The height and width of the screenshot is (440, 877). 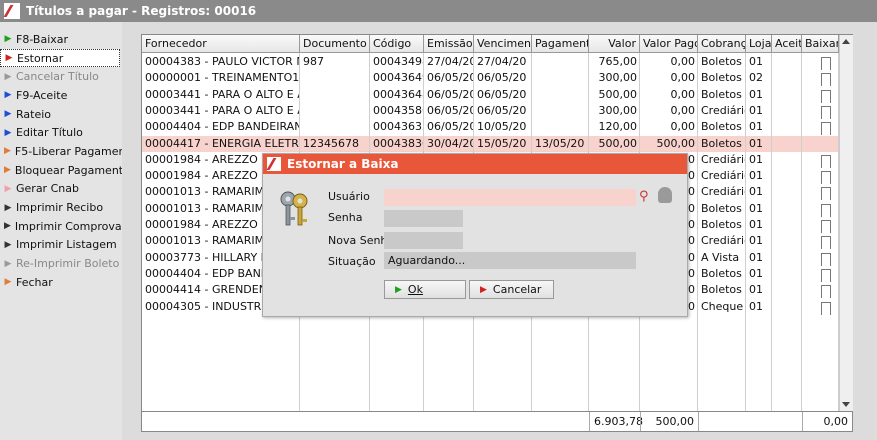 What do you see at coordinates (343, 164) in the screenshot?
I see `dialog-title: Estornar a Baixa` at bounding box center [343, 164].